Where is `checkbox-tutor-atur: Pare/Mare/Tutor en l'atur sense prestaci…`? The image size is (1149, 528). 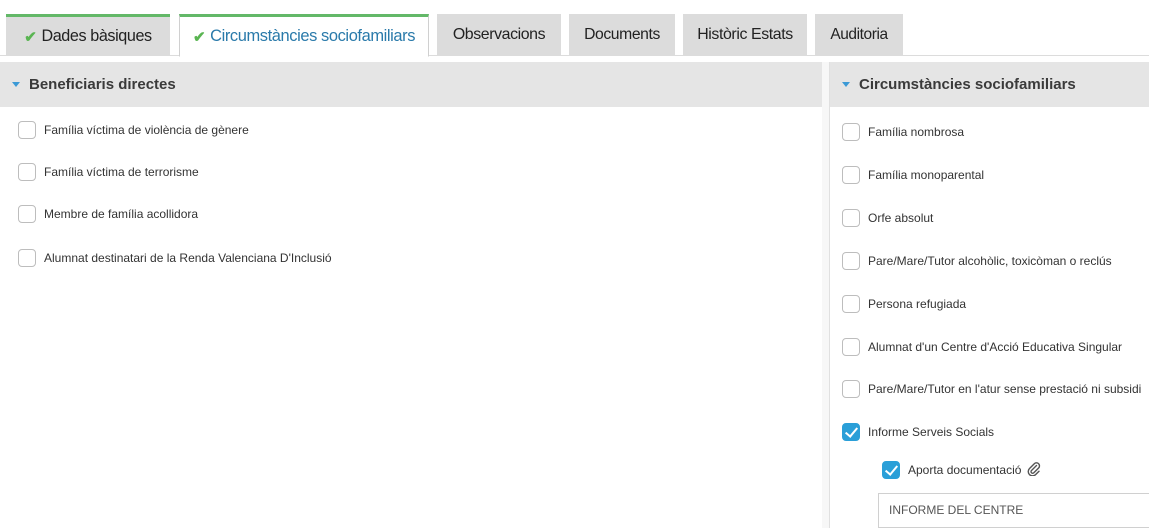
checkbox-tutor-atur: Pare/Mare/Tutor en l'atur sense prestaci… is located at coordinates (991, 389).